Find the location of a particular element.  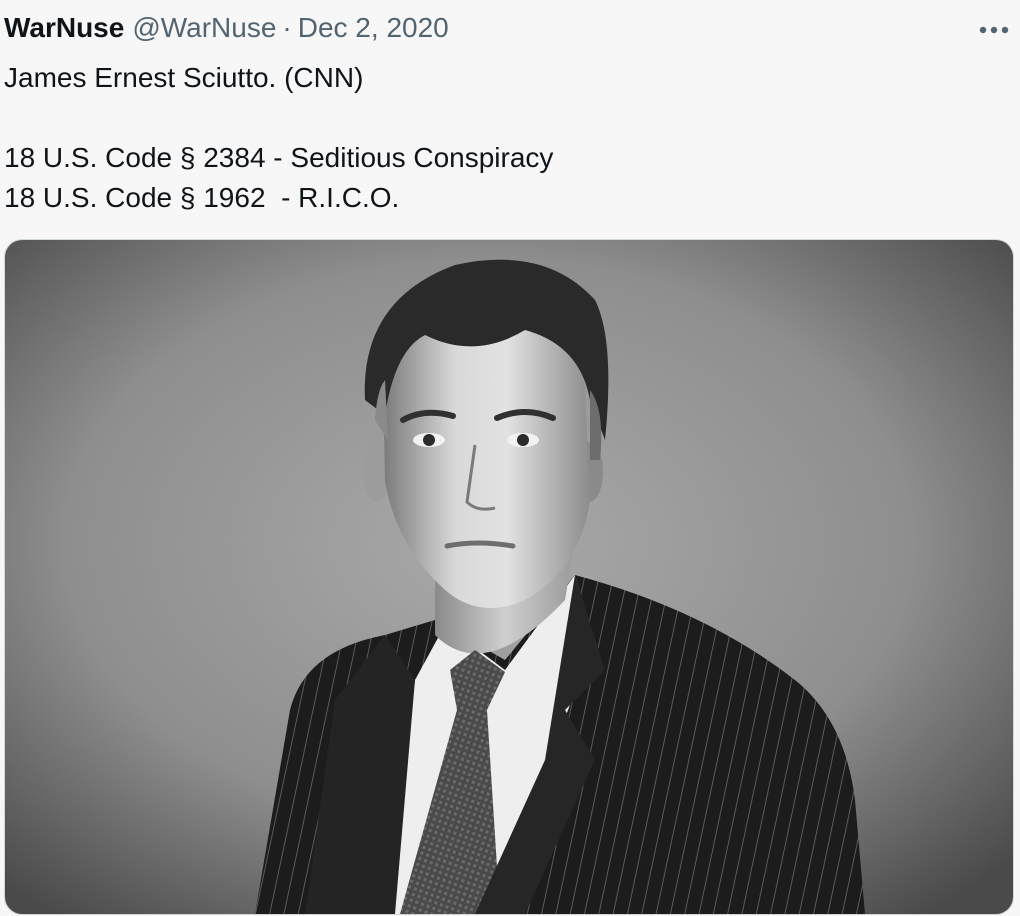

tweet-date: Dec 2, 2020 is located at coordinates (373, 28).